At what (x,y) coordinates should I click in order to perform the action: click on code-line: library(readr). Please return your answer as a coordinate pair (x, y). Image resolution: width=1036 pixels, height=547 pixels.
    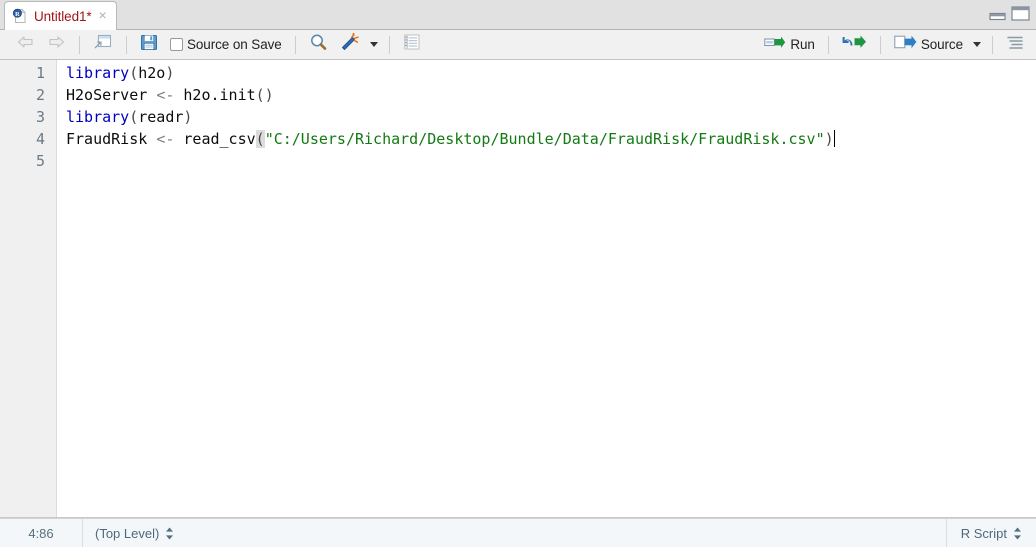
    Looking at the image, I should click on (551, 117).